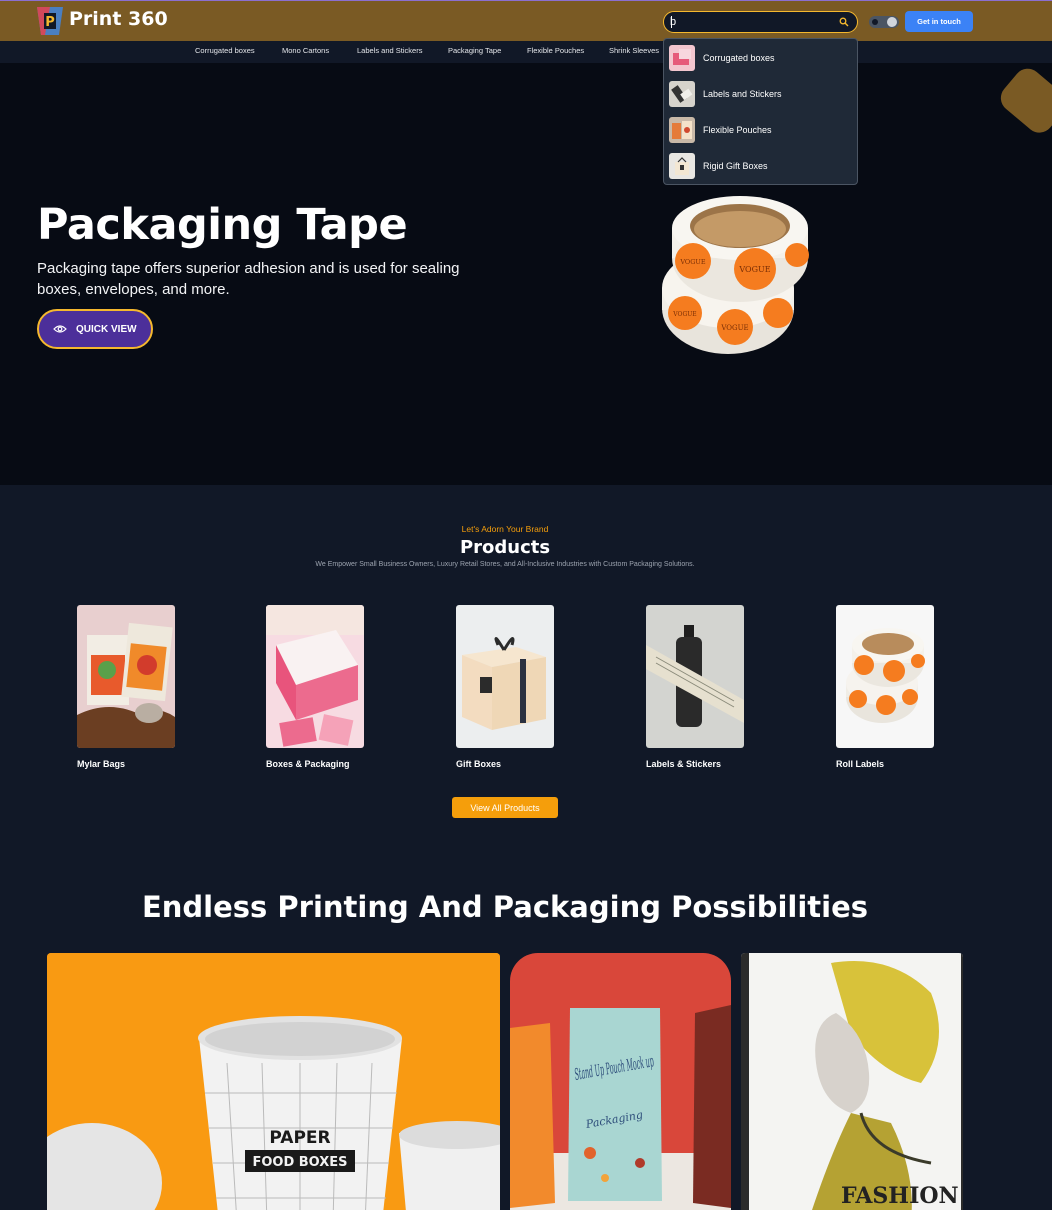  What do you see at coordinates (860, 764) in the screenshot?
I see `product-label: Roll Labels` at bounding box center [860, 764].